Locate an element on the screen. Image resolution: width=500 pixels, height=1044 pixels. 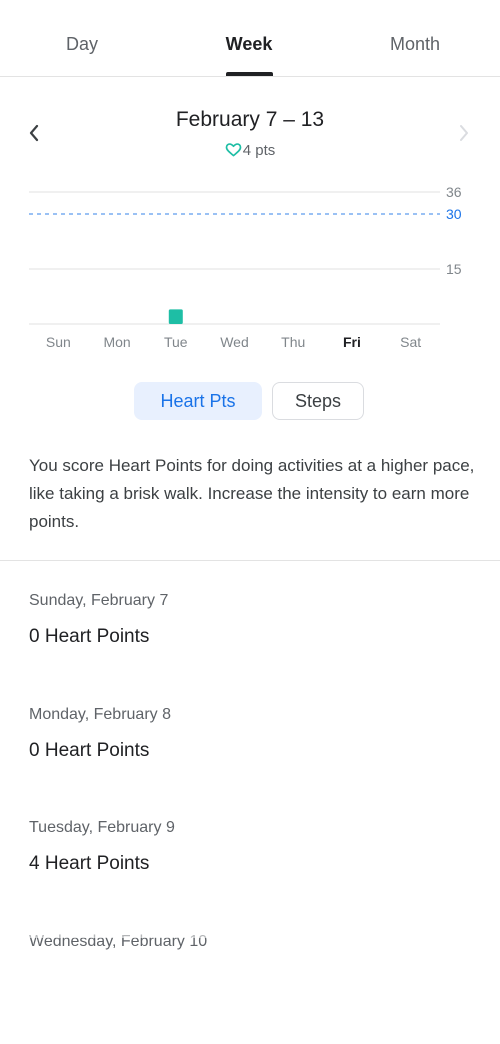
day-date: Tuesday, February 9 is located at coordinates (254, 828).